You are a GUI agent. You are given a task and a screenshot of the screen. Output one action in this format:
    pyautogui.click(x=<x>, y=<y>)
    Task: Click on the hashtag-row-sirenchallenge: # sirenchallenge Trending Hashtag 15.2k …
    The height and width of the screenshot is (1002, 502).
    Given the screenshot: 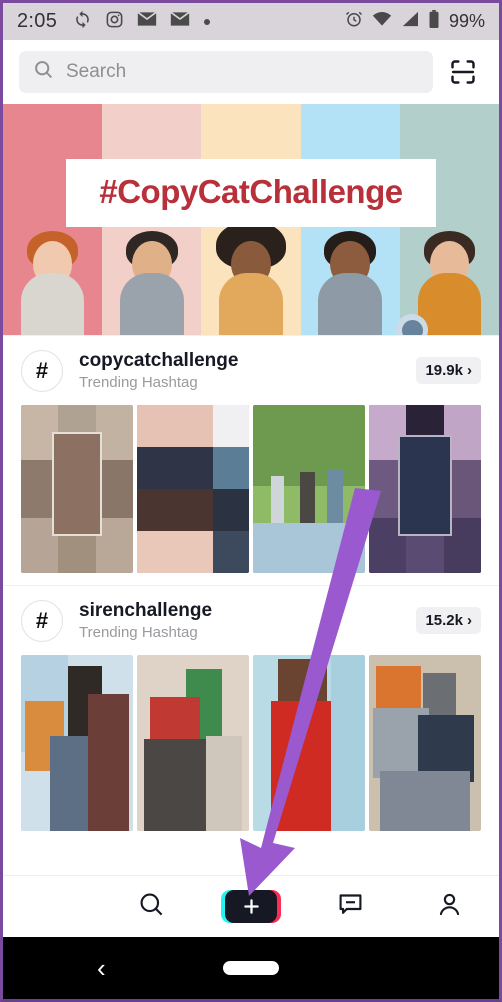 What is the action you would take?
    pyautogui.click(x=251, y=620)
    